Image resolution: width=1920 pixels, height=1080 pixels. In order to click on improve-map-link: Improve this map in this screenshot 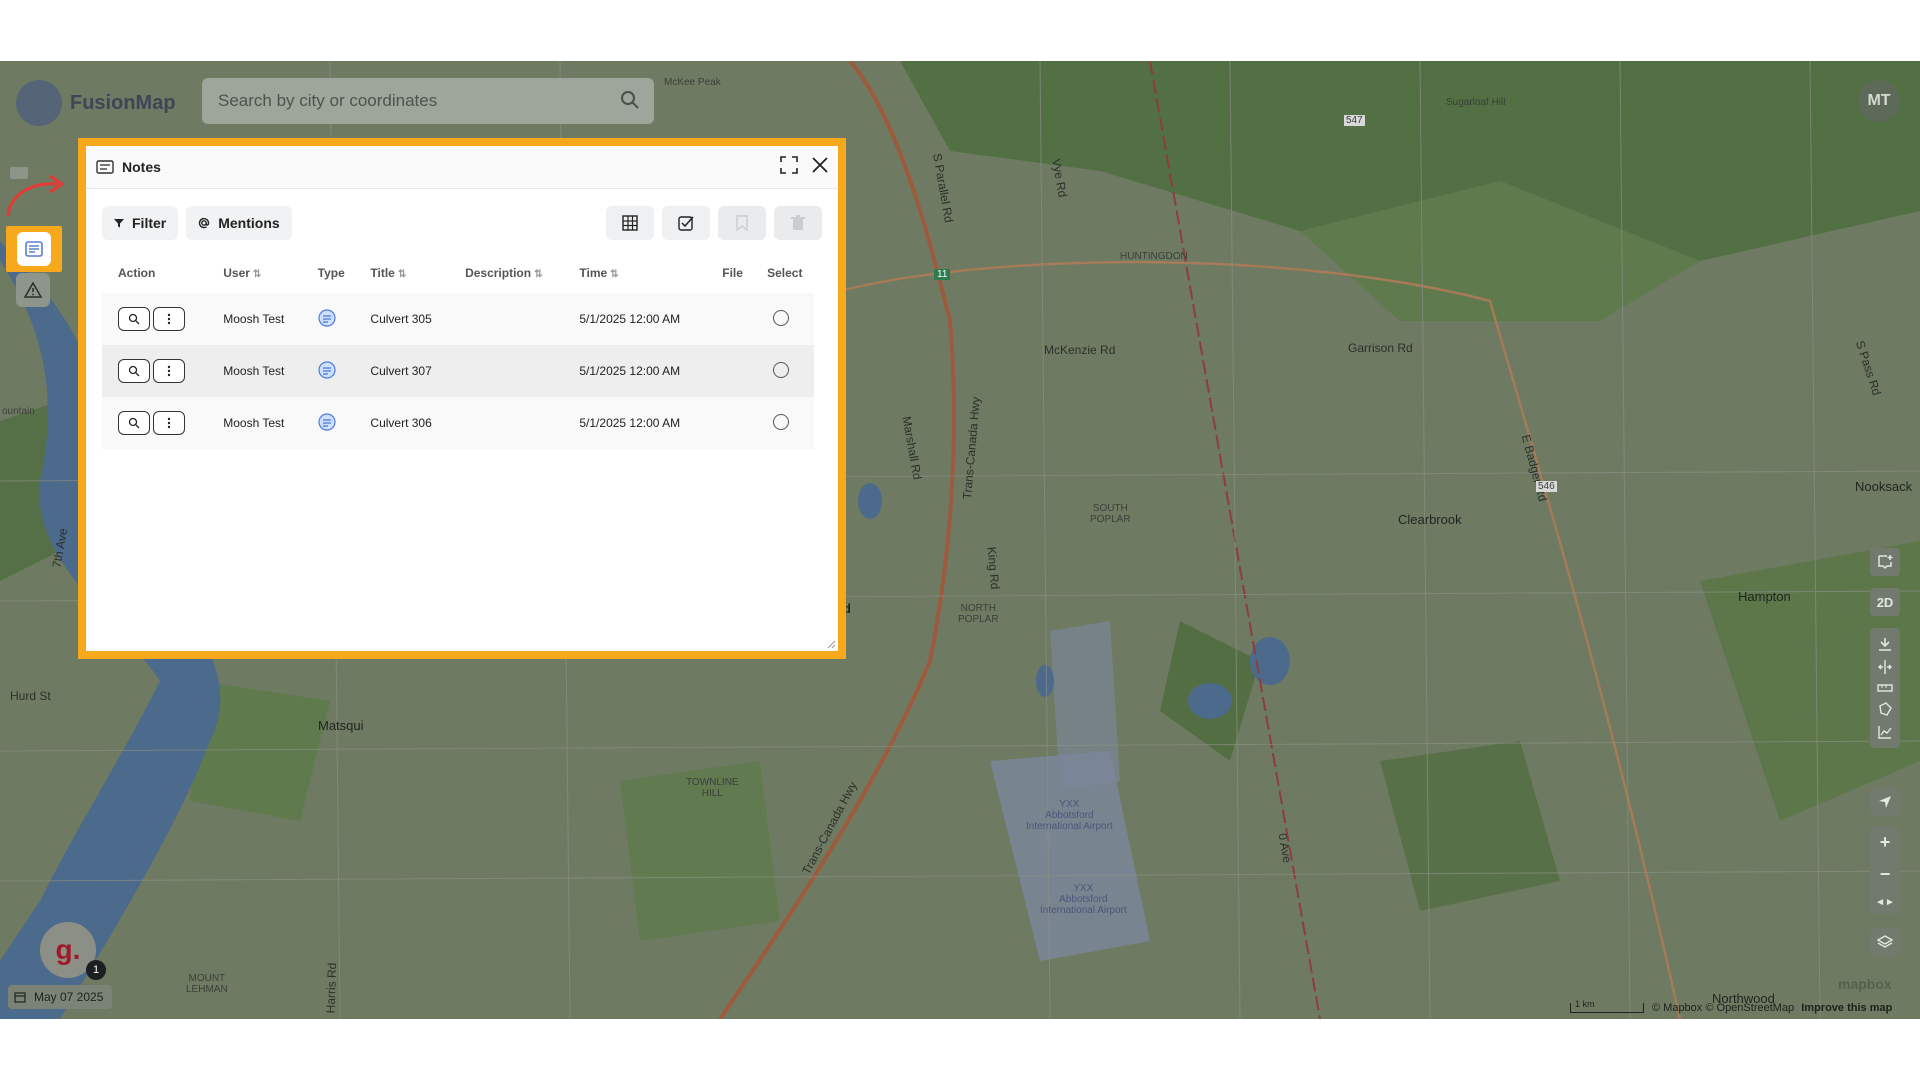, I will do `click(1846, 1008)`.